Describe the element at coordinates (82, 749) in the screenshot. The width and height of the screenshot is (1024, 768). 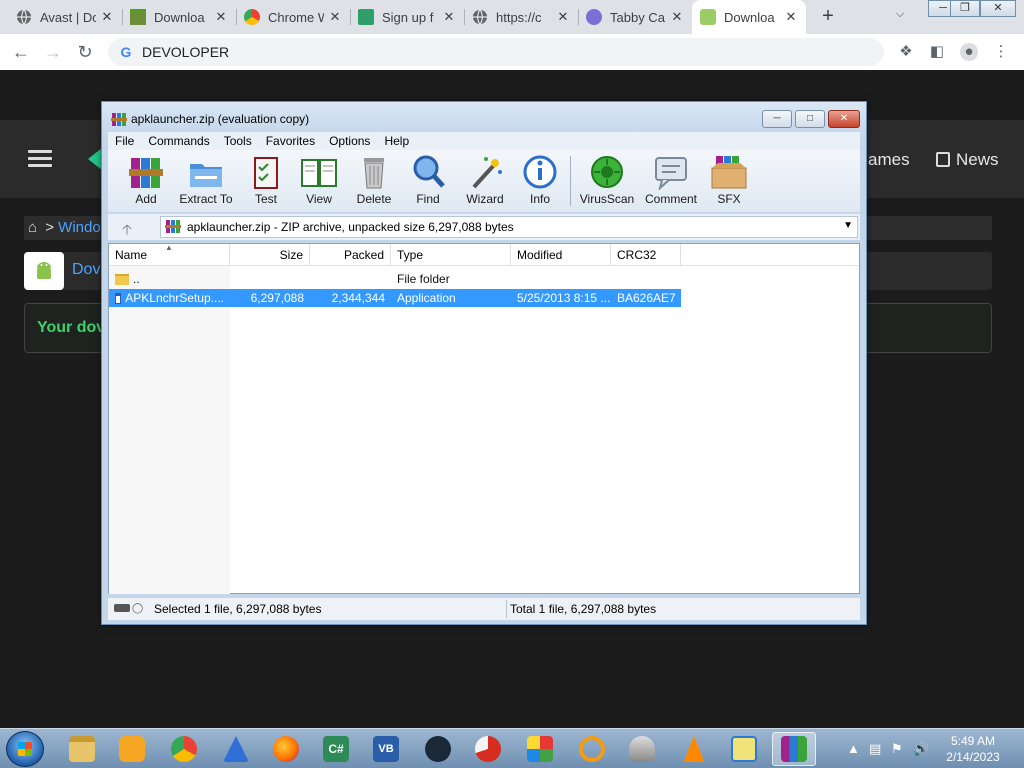
I see `explorer-icon` at that location.